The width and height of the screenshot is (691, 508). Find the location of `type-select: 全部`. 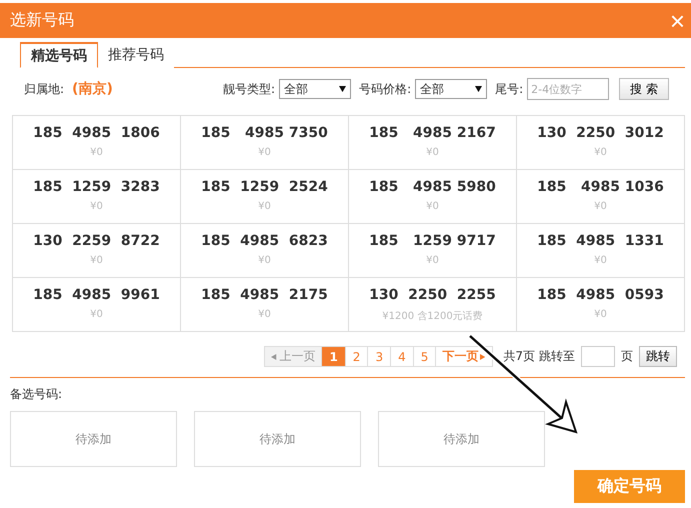

type-select: 全部 is located at coordinates (315, 89).